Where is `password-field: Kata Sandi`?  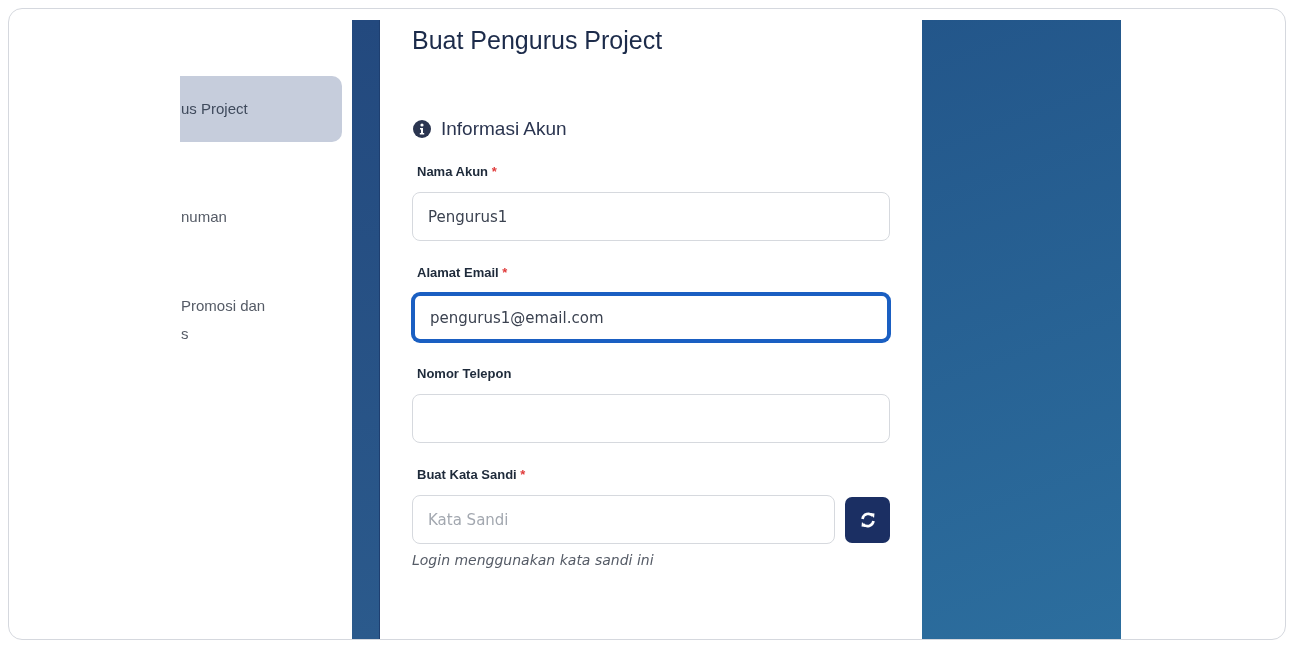 password-field: Kata Sandi is located at coordinates (624, 519).